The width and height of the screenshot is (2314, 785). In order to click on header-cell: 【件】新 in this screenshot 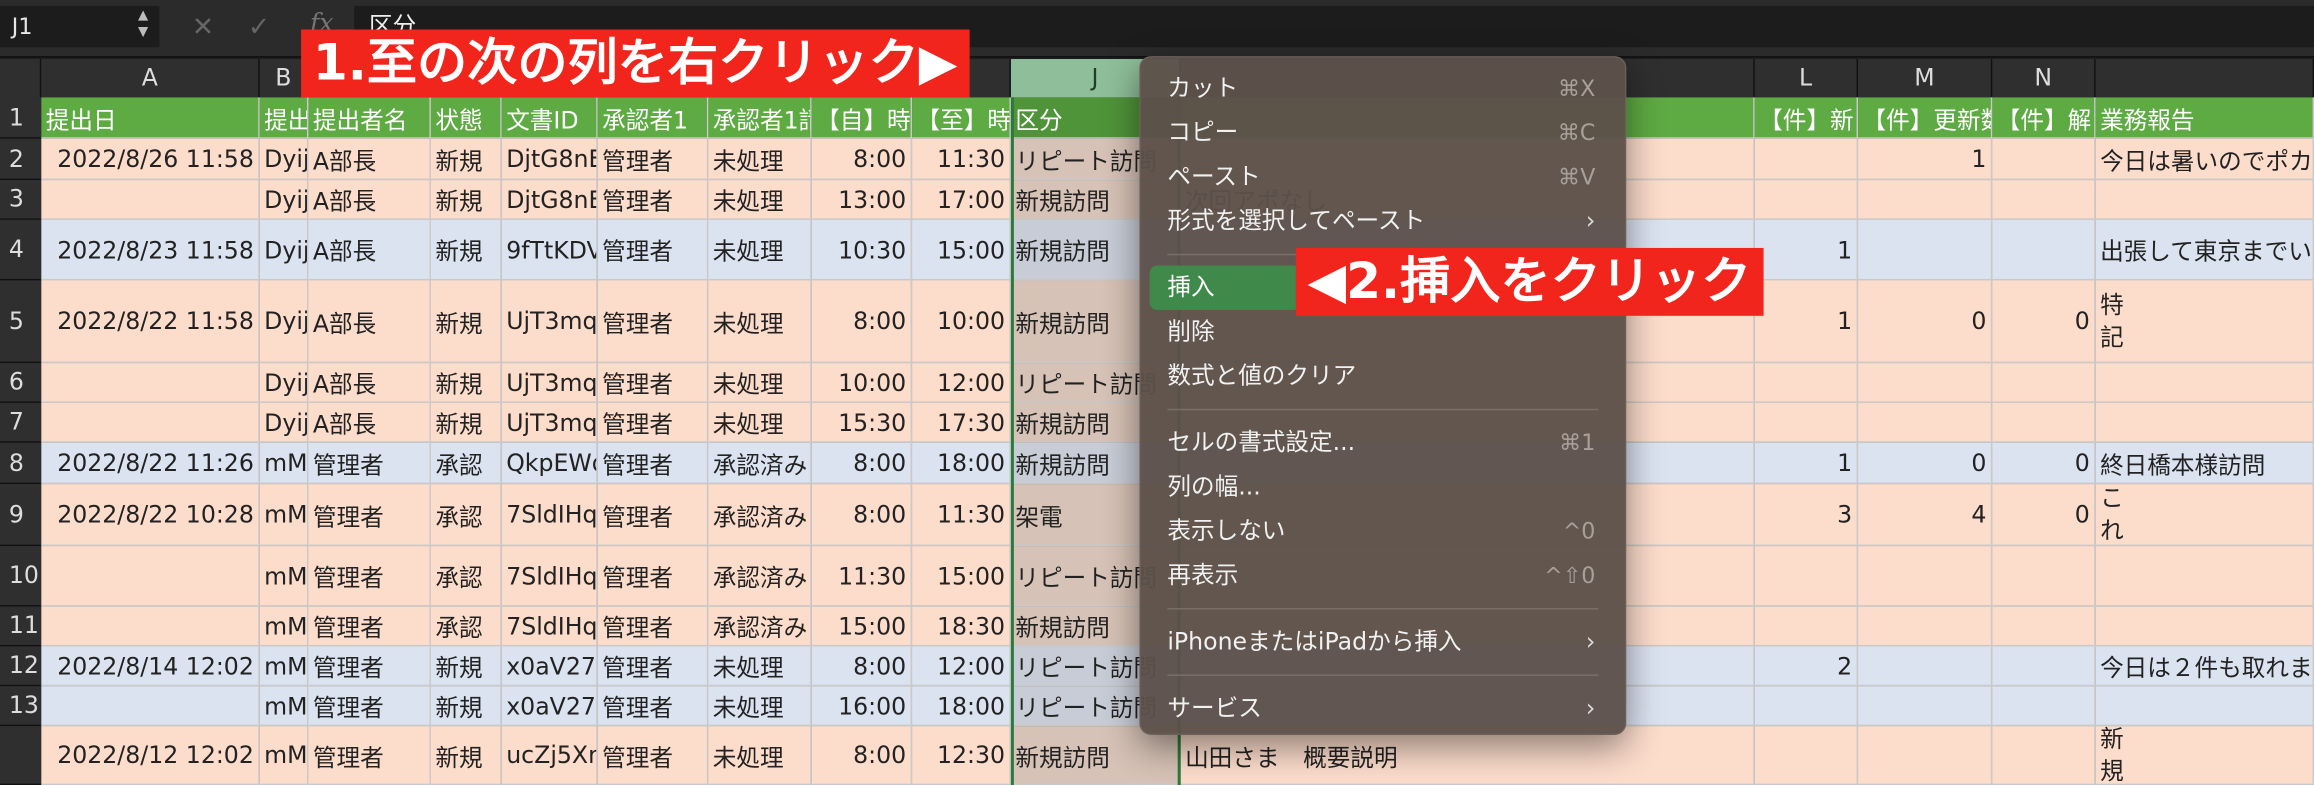, I will do `click(1806, 118)`.